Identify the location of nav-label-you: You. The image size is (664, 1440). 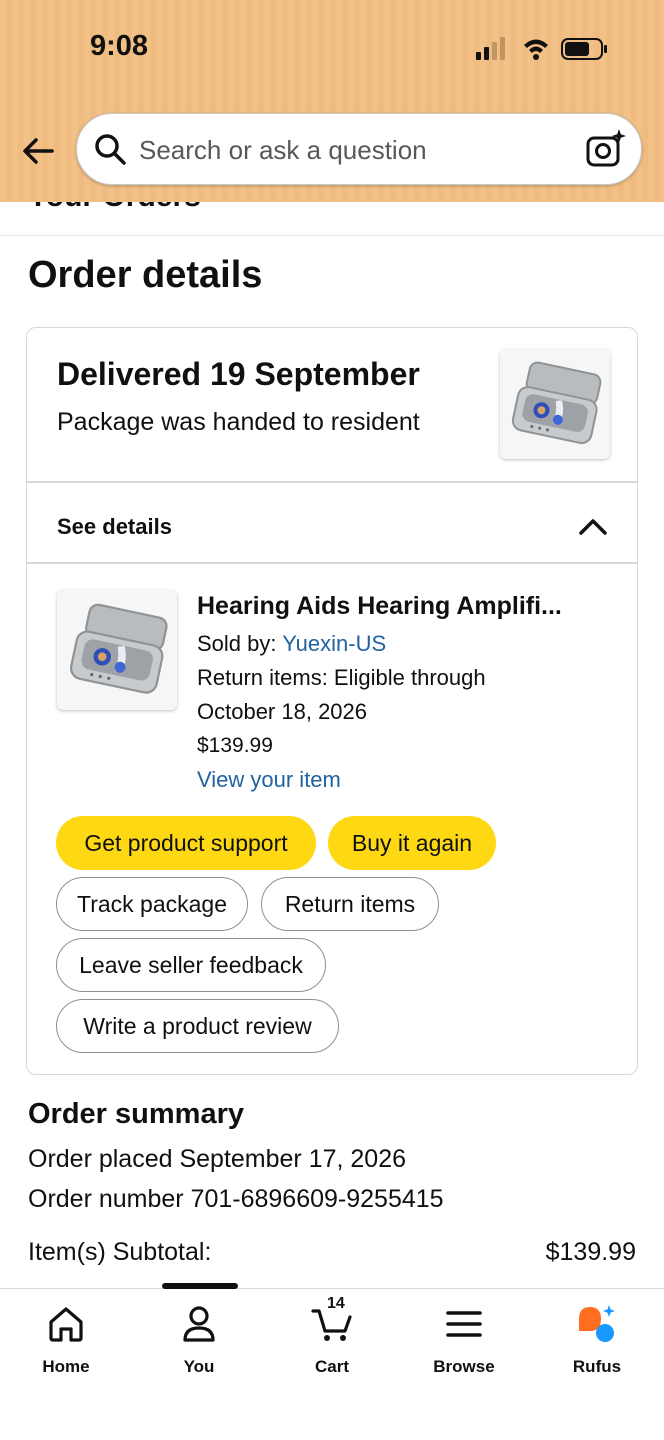
(199, 1366).